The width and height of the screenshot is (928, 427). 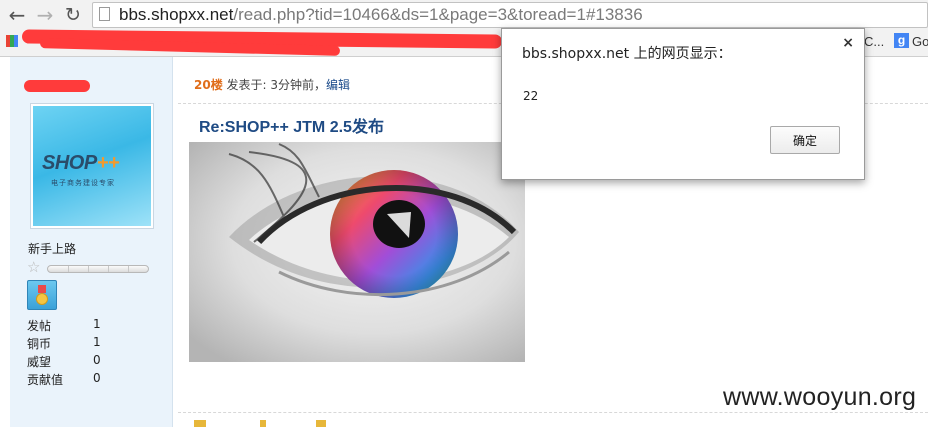 I want to click on star-icon: ☆, so click(x=34, y=267).